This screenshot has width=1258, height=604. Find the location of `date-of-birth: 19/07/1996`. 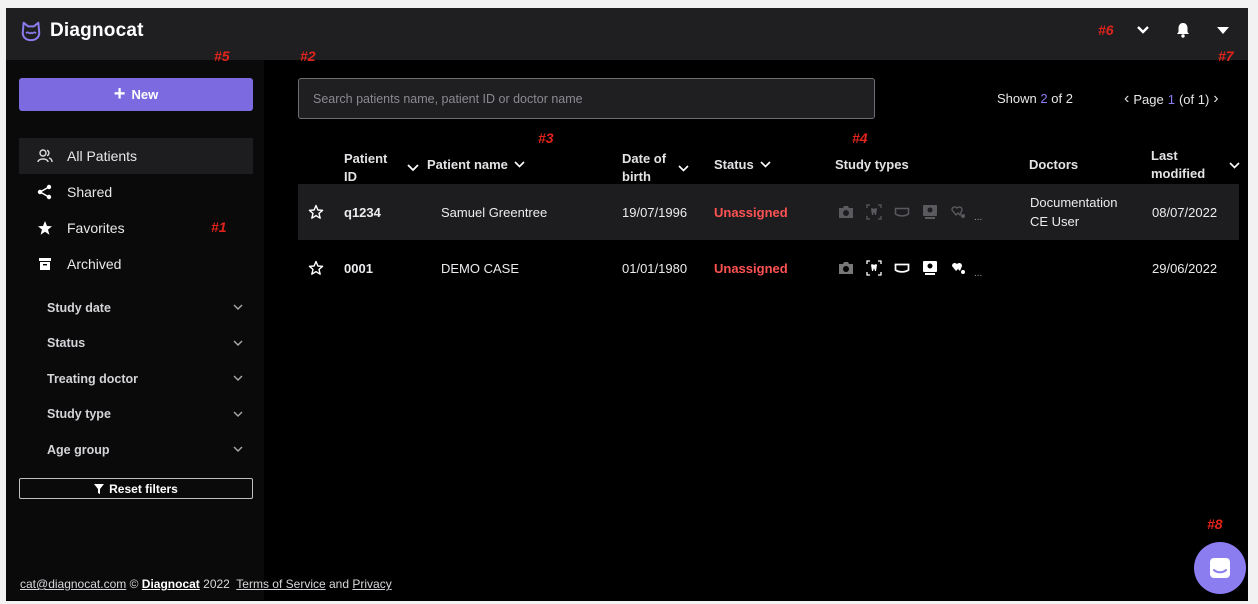

date-of-birth: 19/07/1996 is located at coordinates (655, 212).